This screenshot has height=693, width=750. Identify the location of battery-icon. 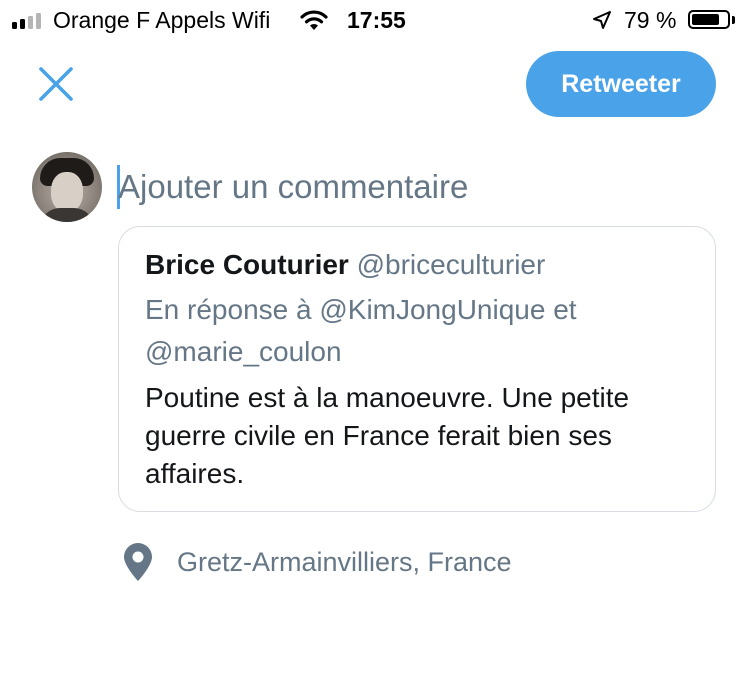
(709, 19).